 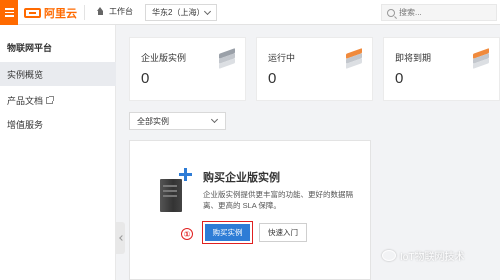 I want to click on stat-card-running: 运行中 0, so click(x=314, y=69).